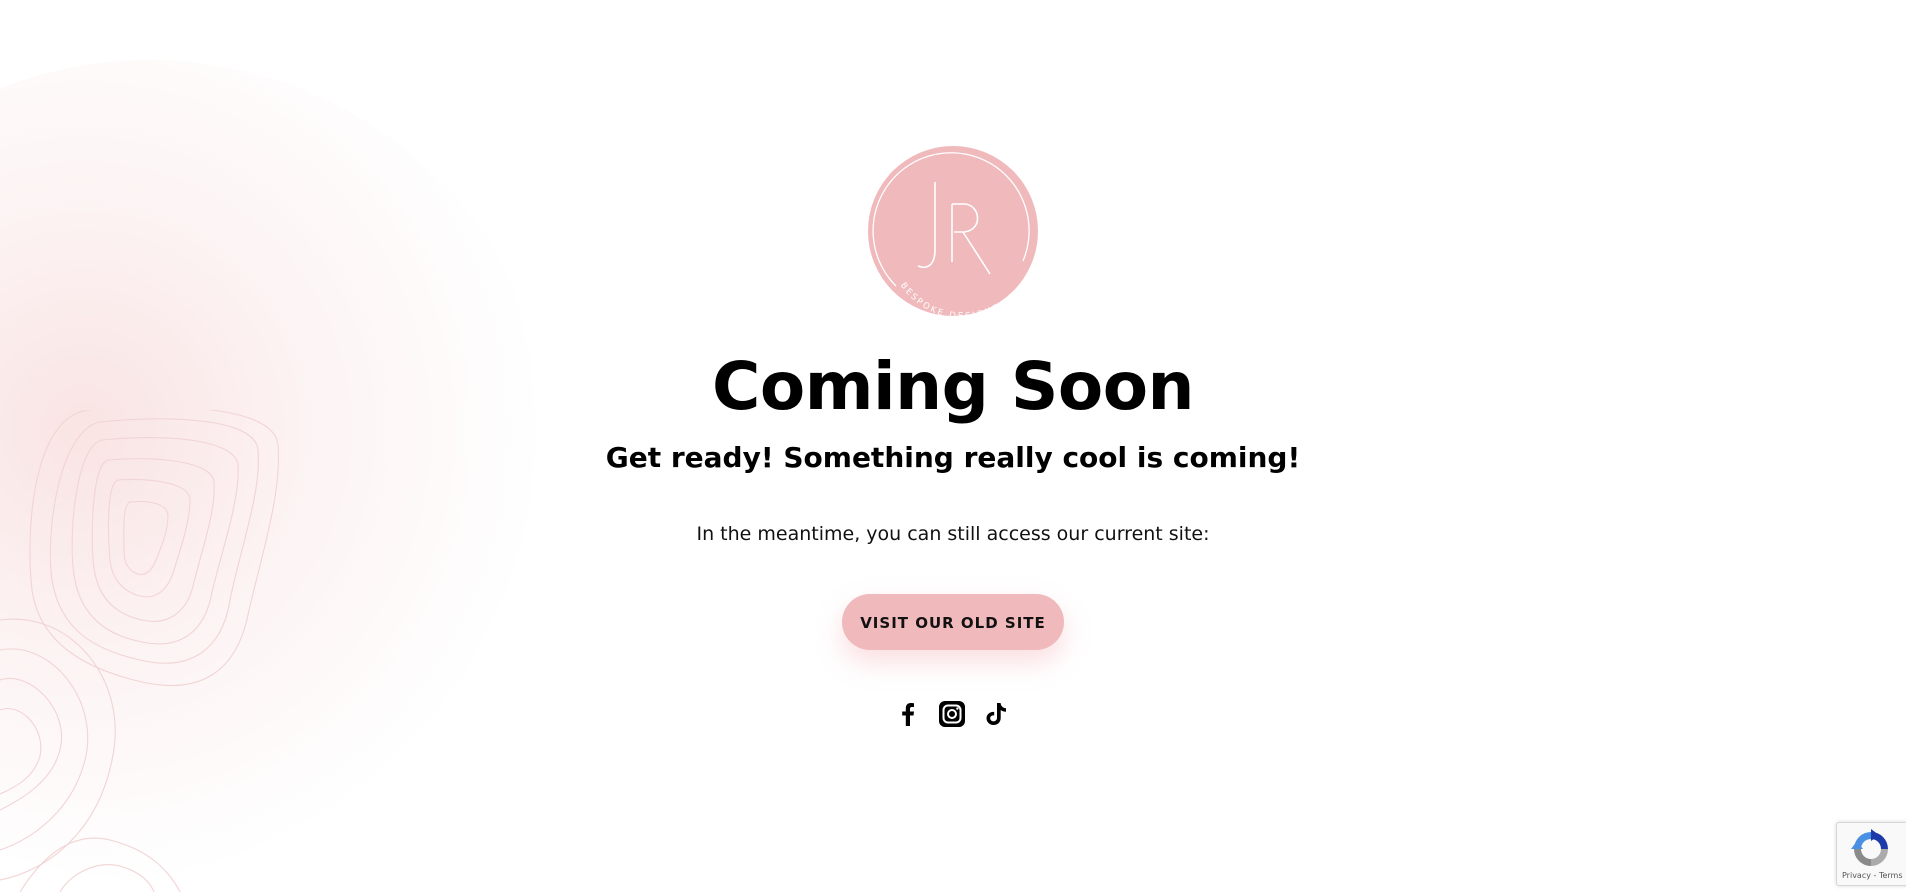  Describe the element at coordinates (953, 622) in the screenshot. I see `visit-old-site-button: VISIT OUR OLD SITE` at that location.